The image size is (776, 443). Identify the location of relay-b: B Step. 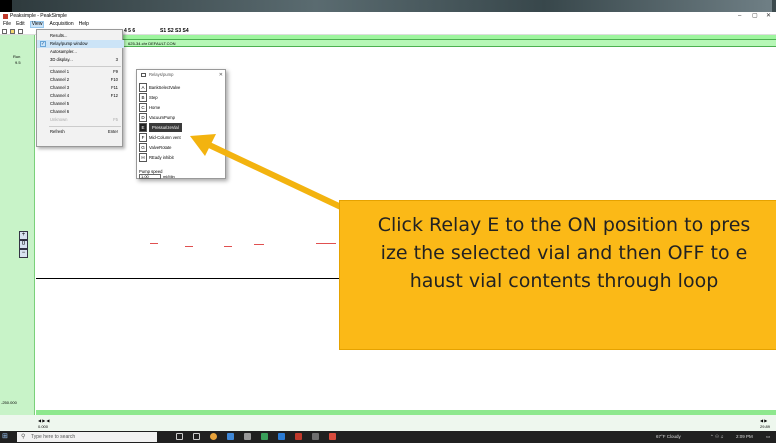
(182, 97).